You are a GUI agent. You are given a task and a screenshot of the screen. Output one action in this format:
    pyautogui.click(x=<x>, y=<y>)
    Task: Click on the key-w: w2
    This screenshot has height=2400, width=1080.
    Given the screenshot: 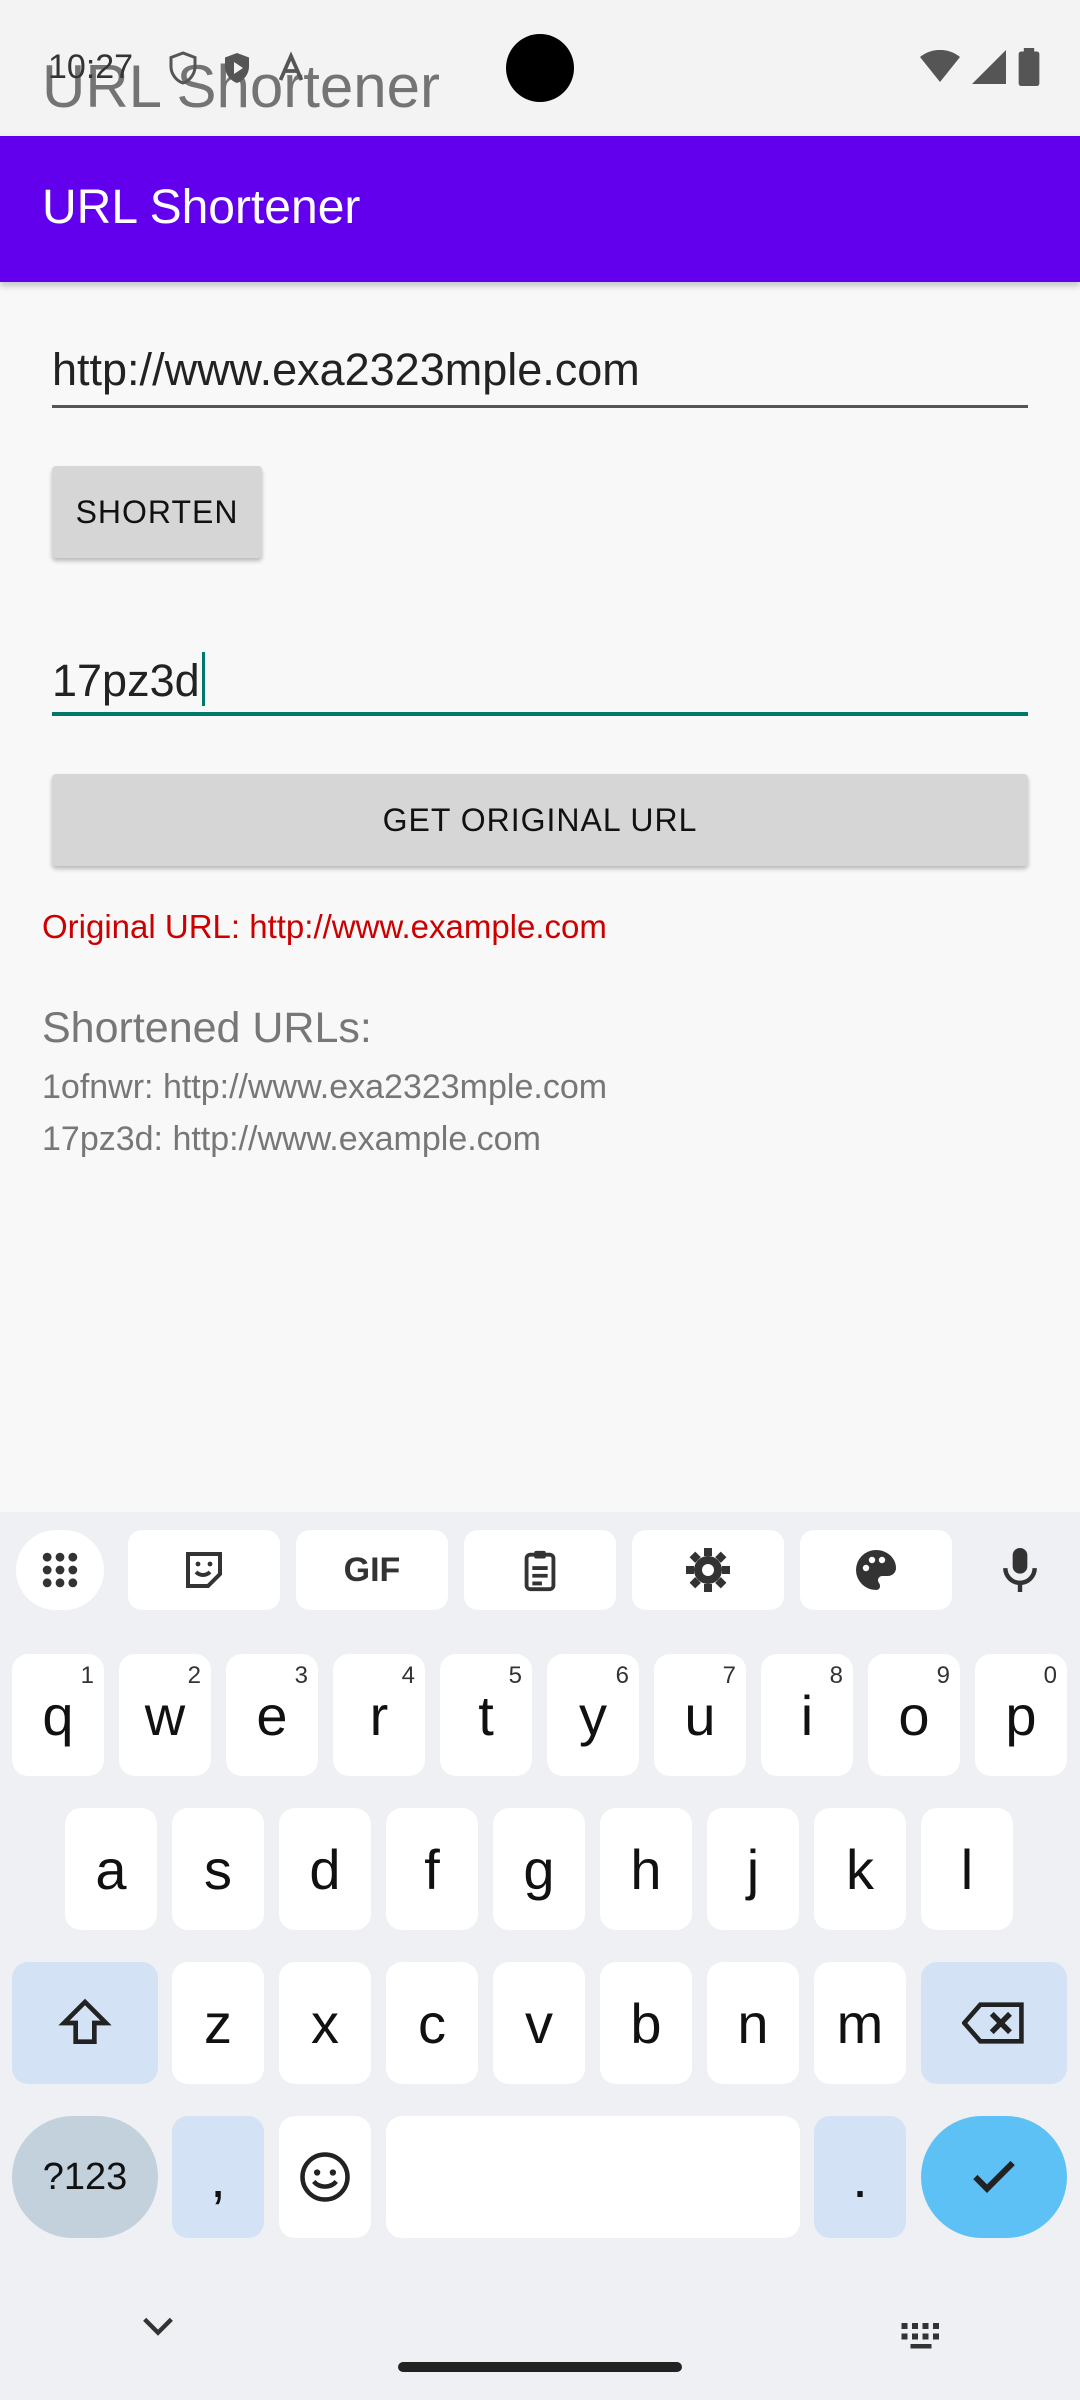 What is the action you would take?
    pyautogui.click(x=165, y=1715)
    